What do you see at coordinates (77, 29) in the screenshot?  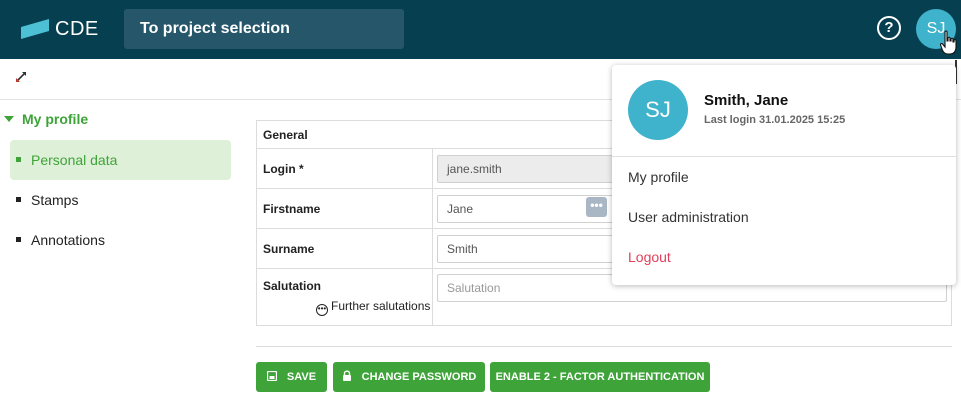 I see `logo-text: CDE` at bounding box center [77, 29].